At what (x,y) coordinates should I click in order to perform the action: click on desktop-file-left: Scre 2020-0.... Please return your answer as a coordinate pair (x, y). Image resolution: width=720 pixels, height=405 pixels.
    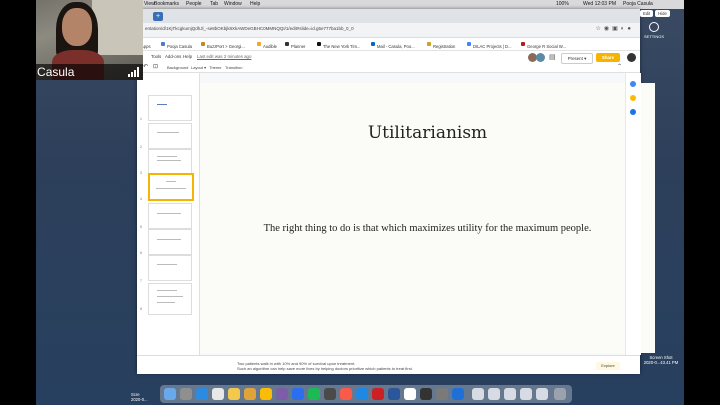
    Looking at the image, I should click on (139, 397).